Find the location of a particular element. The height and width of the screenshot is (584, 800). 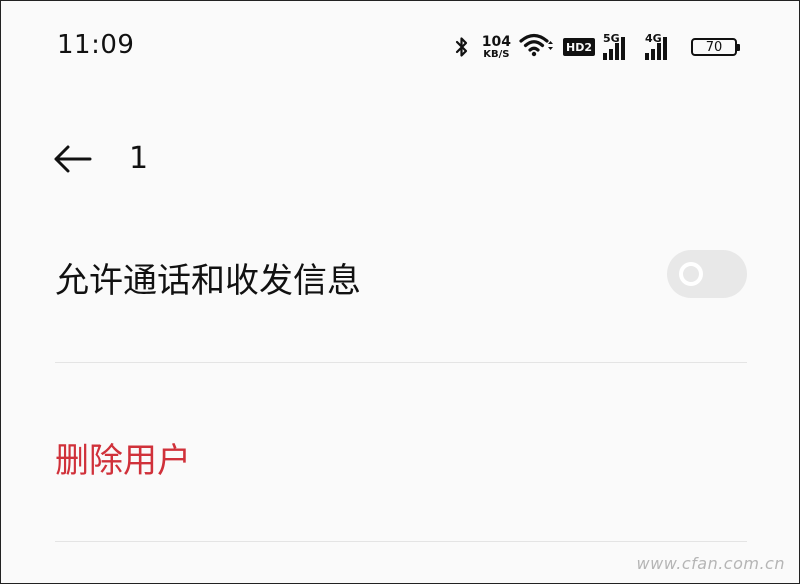

page-title: 1 is located at coordinates (139, 158).